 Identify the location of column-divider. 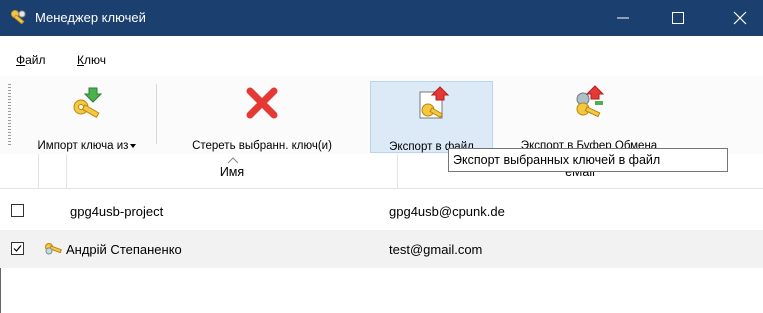
(38, 171).